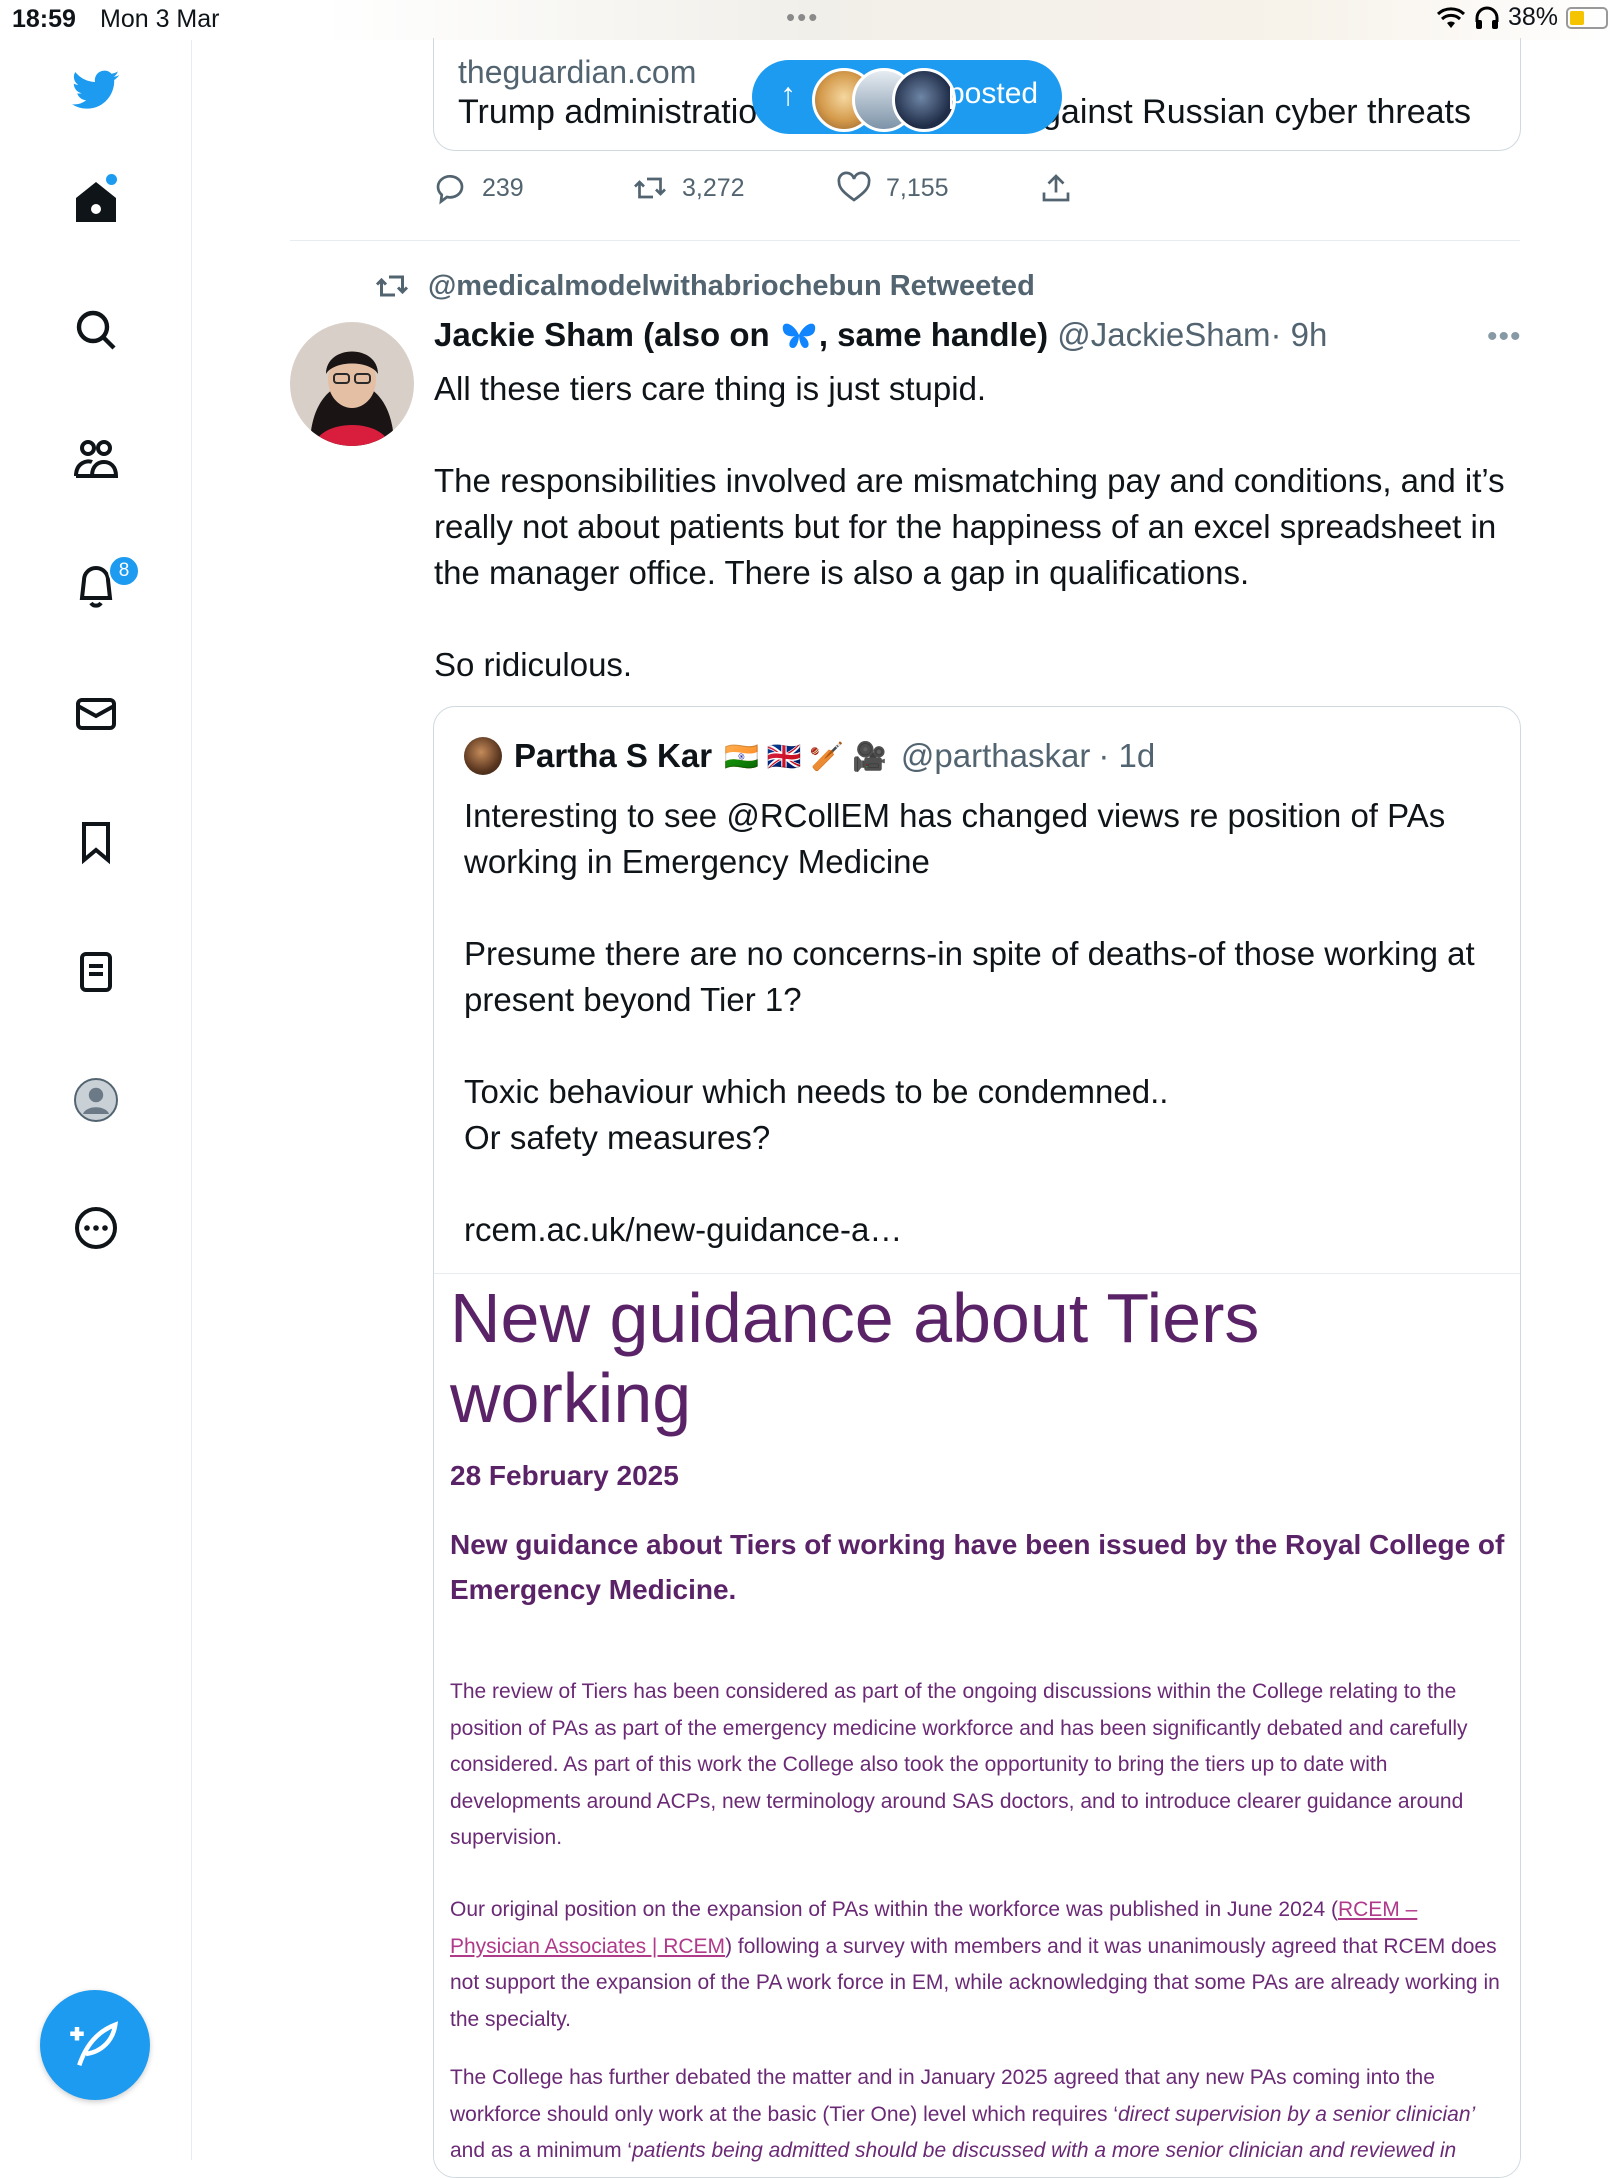 Image resolution: width=1620 pixels, height=2178 pixels. I want to click on quoted-tweet-header: Partha S Kar 🇮🇳 🇬🇧 🏏 🎥 @parthaskar · 1d, so click(809, 756).